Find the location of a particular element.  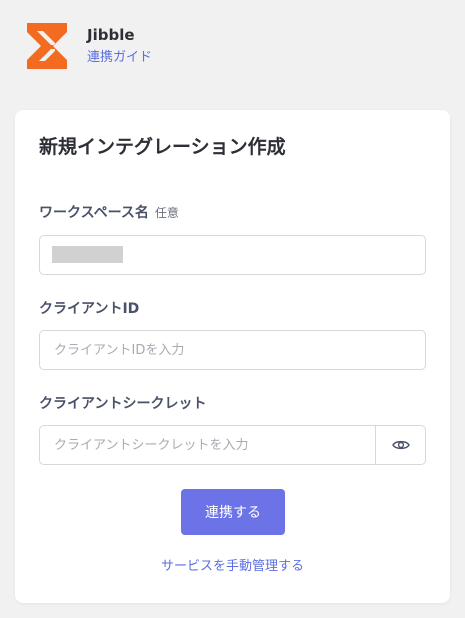

redacted-workspace-value is located at coordinates (87, 254).